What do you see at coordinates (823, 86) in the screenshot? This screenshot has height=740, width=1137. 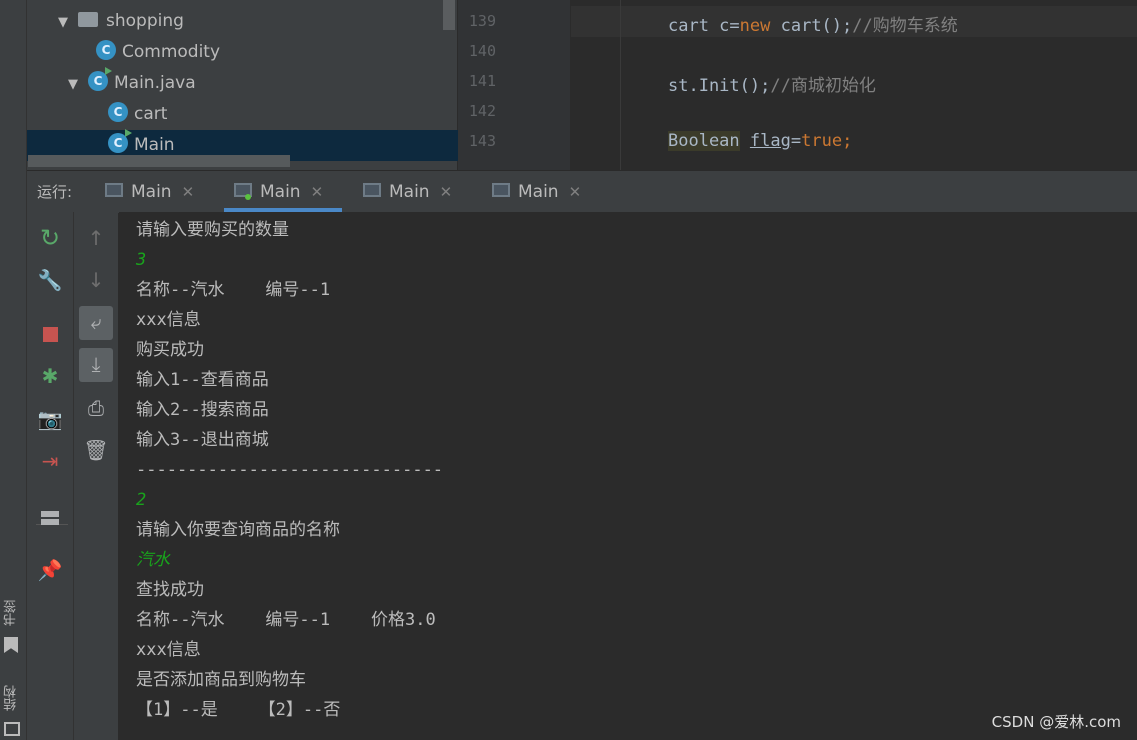 I see `code-comment: //商城初始化` at bounding box center [823, 86].